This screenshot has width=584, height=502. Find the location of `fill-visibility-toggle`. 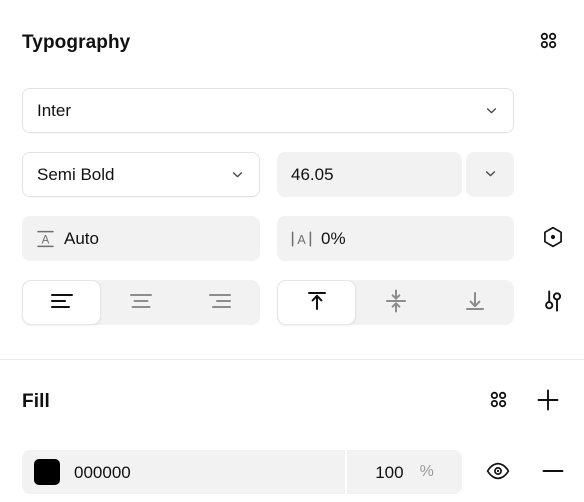

fill-visibility-toggle is located at coordinates (498, 472).